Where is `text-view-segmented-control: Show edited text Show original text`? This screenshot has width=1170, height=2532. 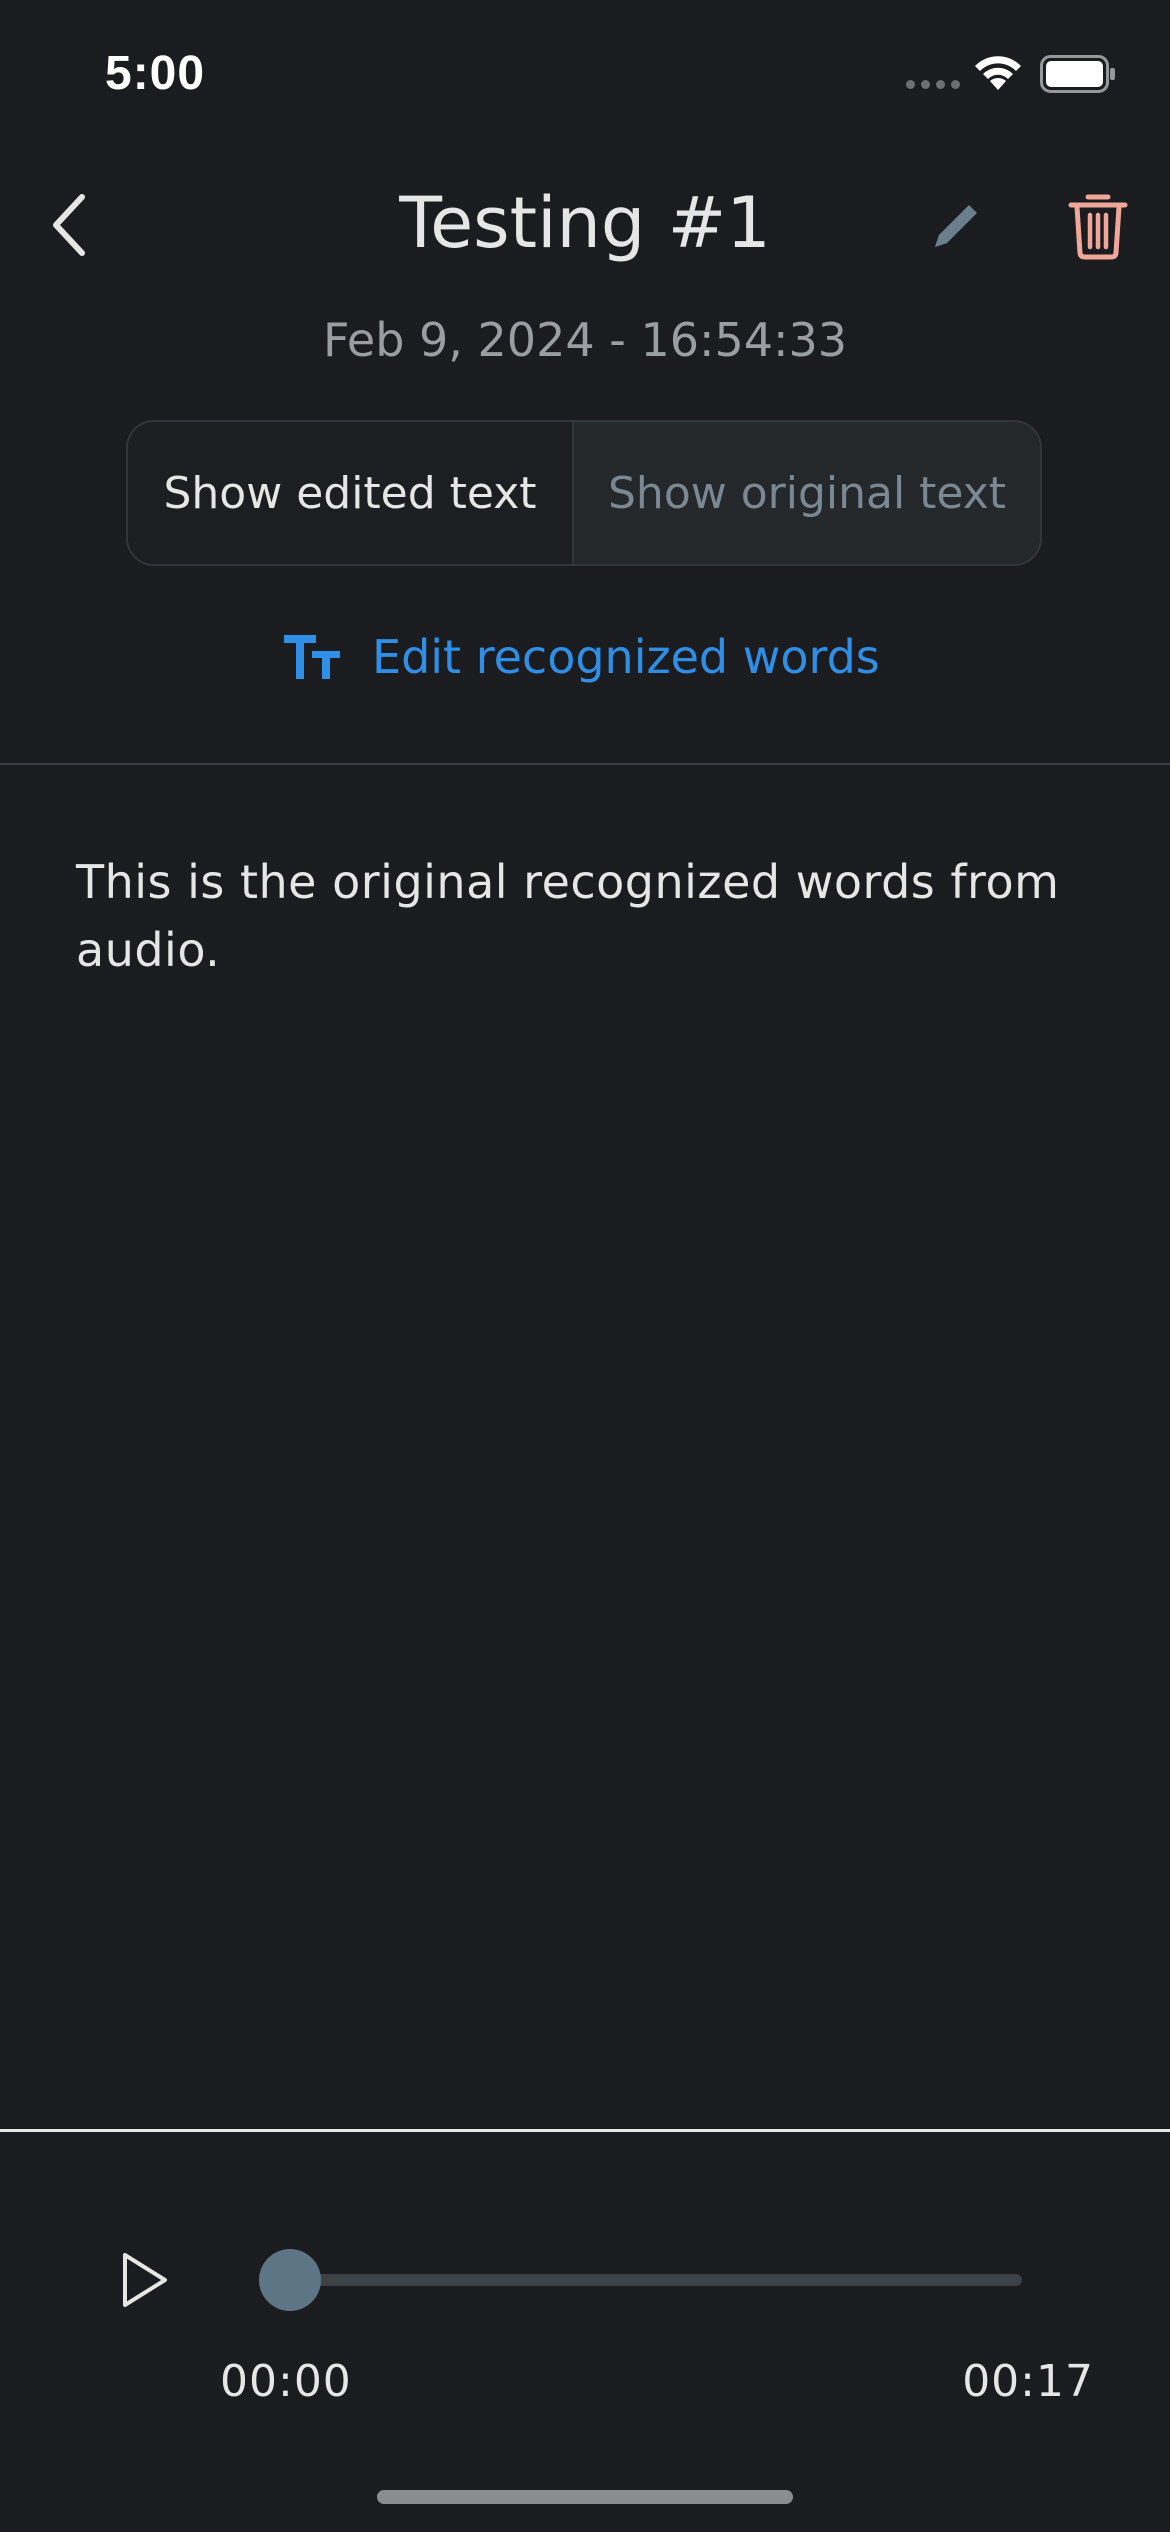 text-view-segmented-control: Show edited text Show original text is located at coordinates (584, 493).